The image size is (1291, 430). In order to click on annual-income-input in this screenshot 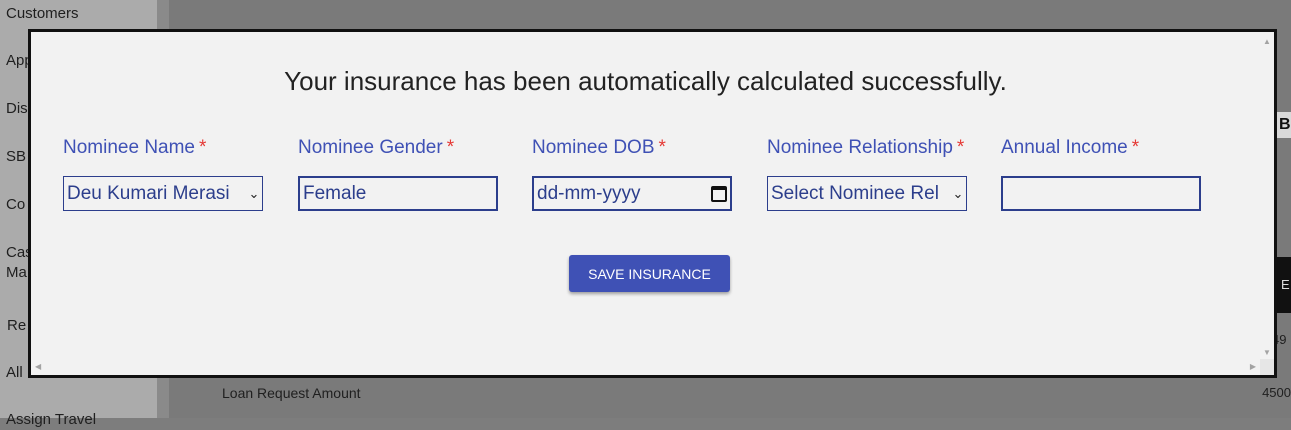, I will do `click(1101, 193)`.